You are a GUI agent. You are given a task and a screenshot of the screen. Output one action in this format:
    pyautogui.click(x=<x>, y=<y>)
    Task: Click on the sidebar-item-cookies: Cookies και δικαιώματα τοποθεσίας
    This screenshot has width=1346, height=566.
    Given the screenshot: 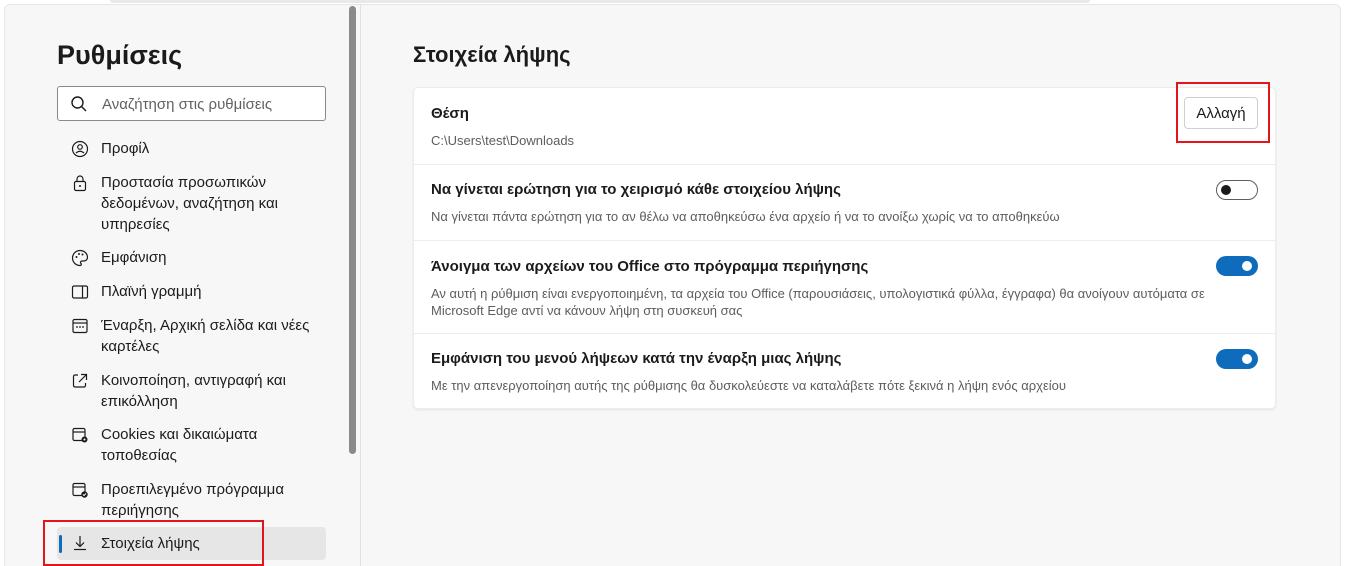 What is the action you would take?
    pyautogui.click(x=191, y=446)
    